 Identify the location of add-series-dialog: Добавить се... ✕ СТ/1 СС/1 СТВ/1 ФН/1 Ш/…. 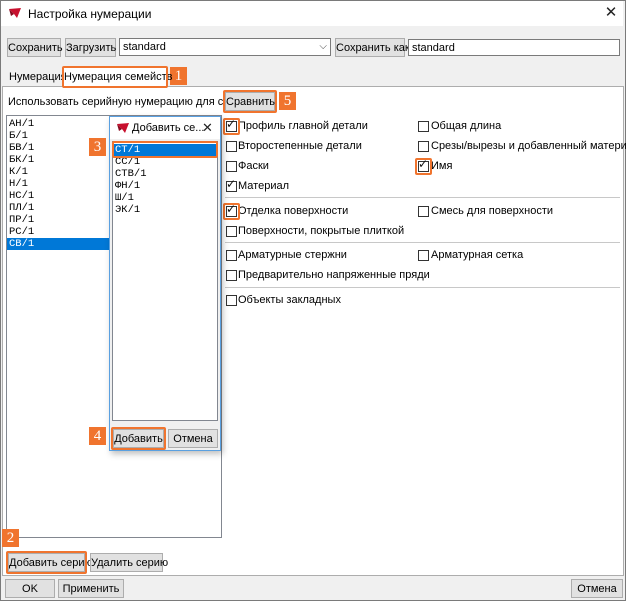
(165, 283).